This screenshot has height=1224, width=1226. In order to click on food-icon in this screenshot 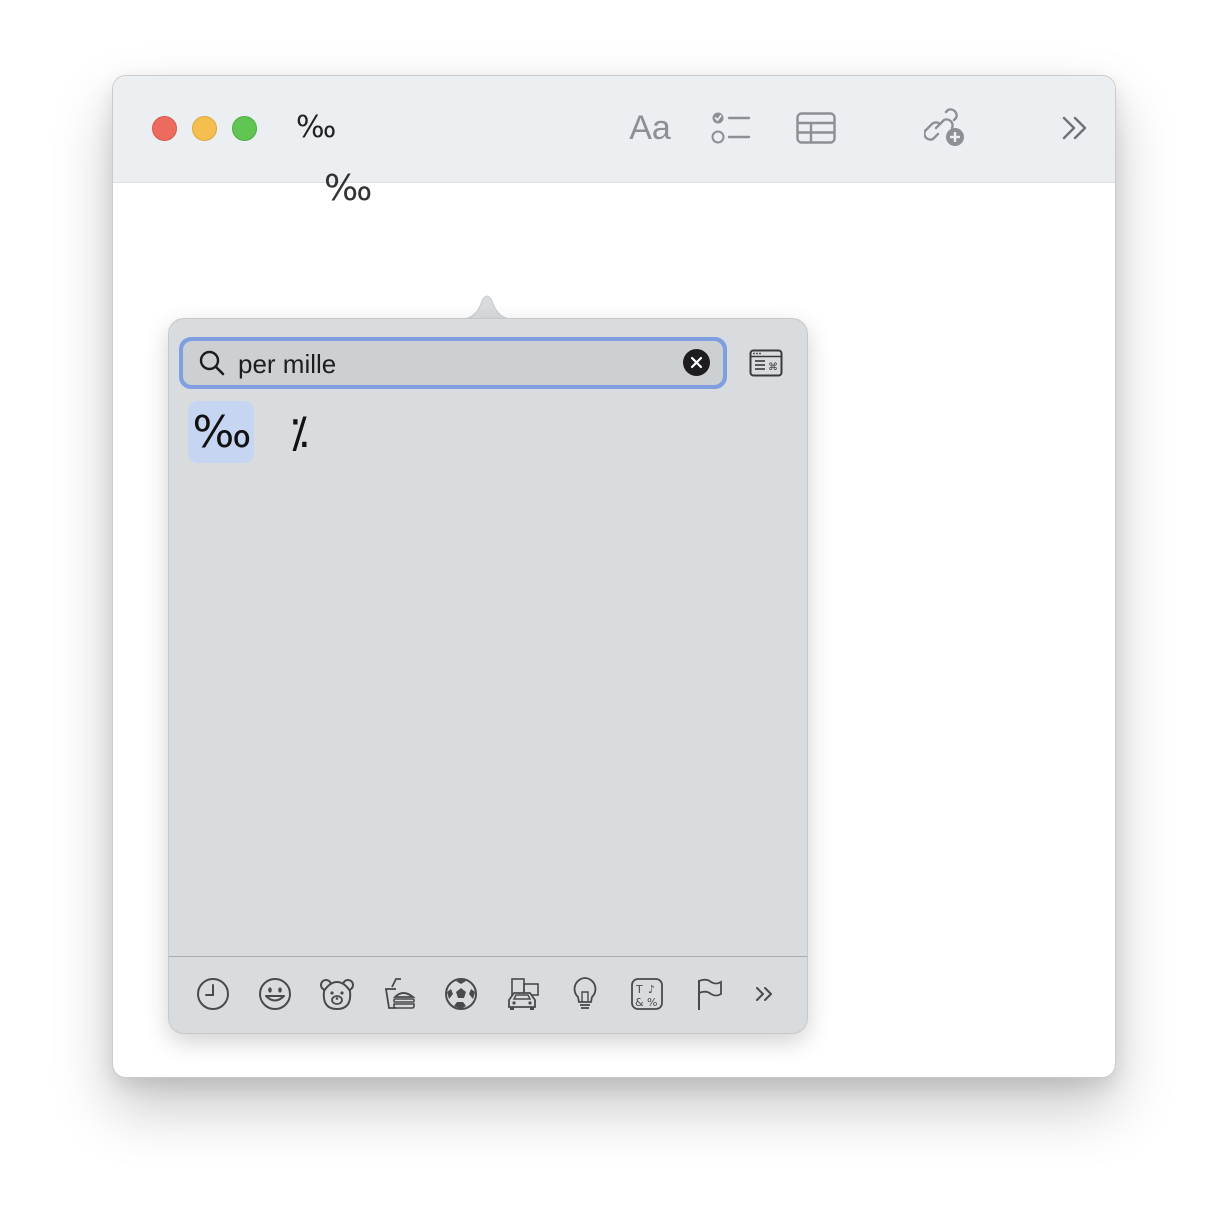, I will do `click(399, 994)`.